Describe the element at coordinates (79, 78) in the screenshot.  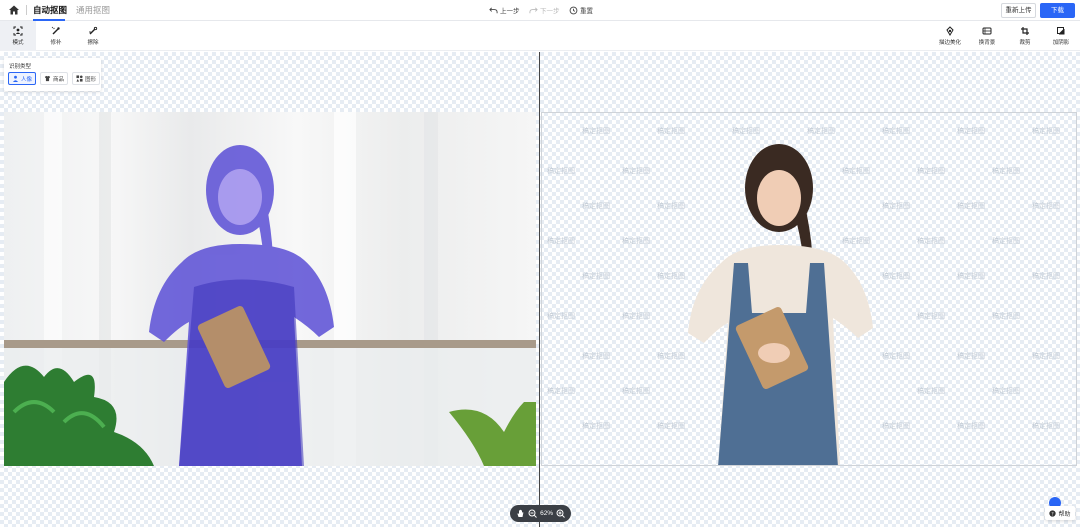
I see `shapes-icon` at that location.